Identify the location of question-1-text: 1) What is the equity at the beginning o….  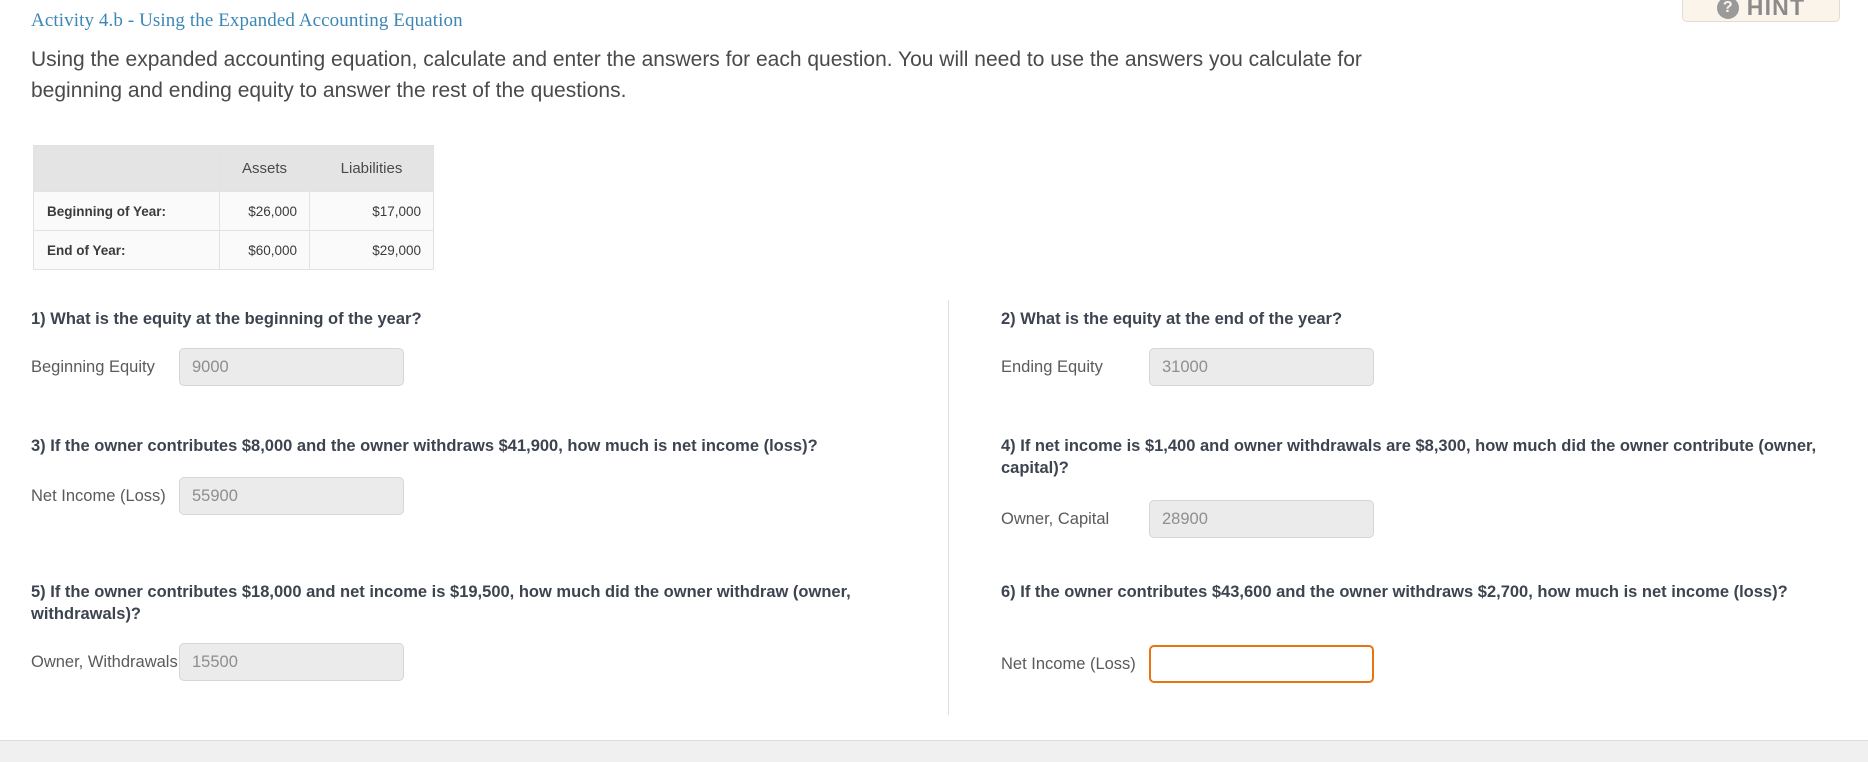
(226, 319).